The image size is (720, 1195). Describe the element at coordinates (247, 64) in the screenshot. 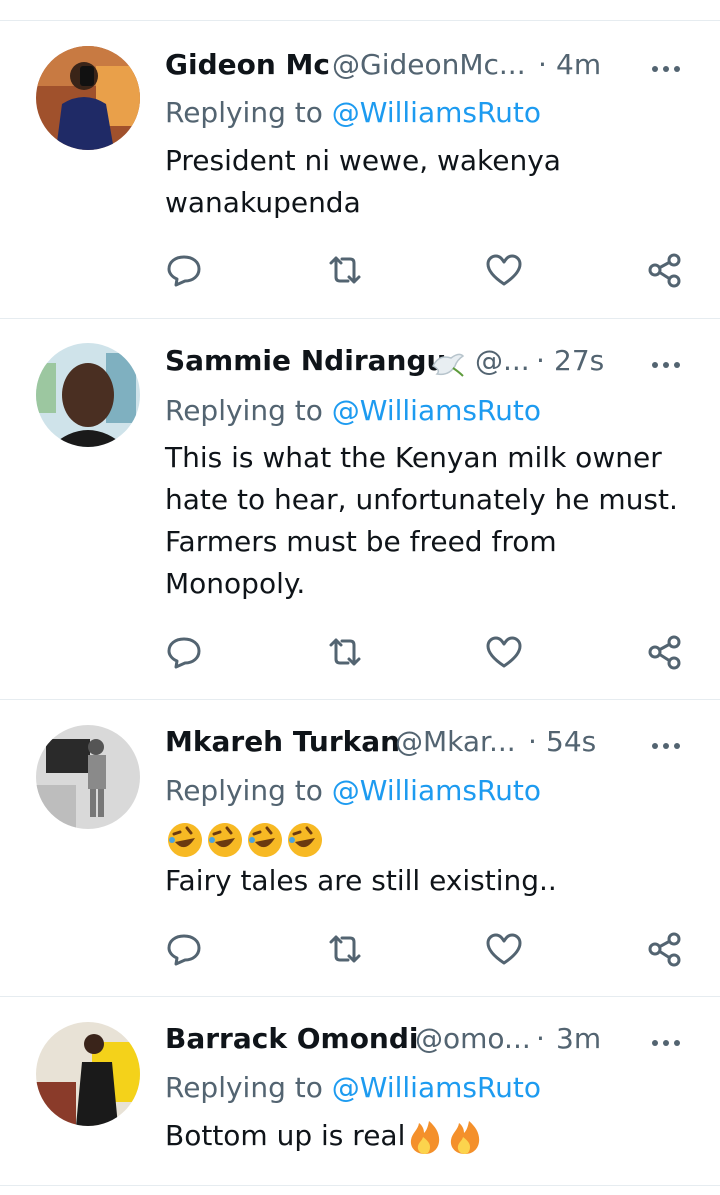

I see `display-name: Gideon Mc` at that location.